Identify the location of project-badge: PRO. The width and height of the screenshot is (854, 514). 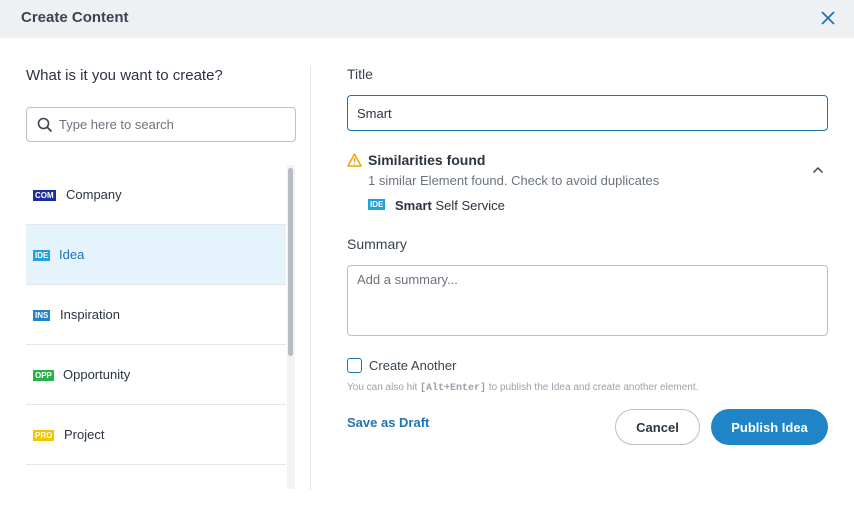
(44, 435).